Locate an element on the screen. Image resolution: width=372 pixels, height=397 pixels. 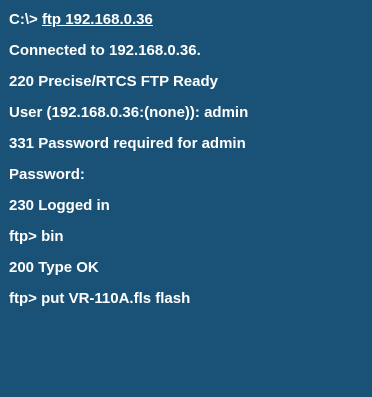
terminal-line-command-prompt: C:\> ftp 192.168.0.36 is located at coordinates (190, 19).